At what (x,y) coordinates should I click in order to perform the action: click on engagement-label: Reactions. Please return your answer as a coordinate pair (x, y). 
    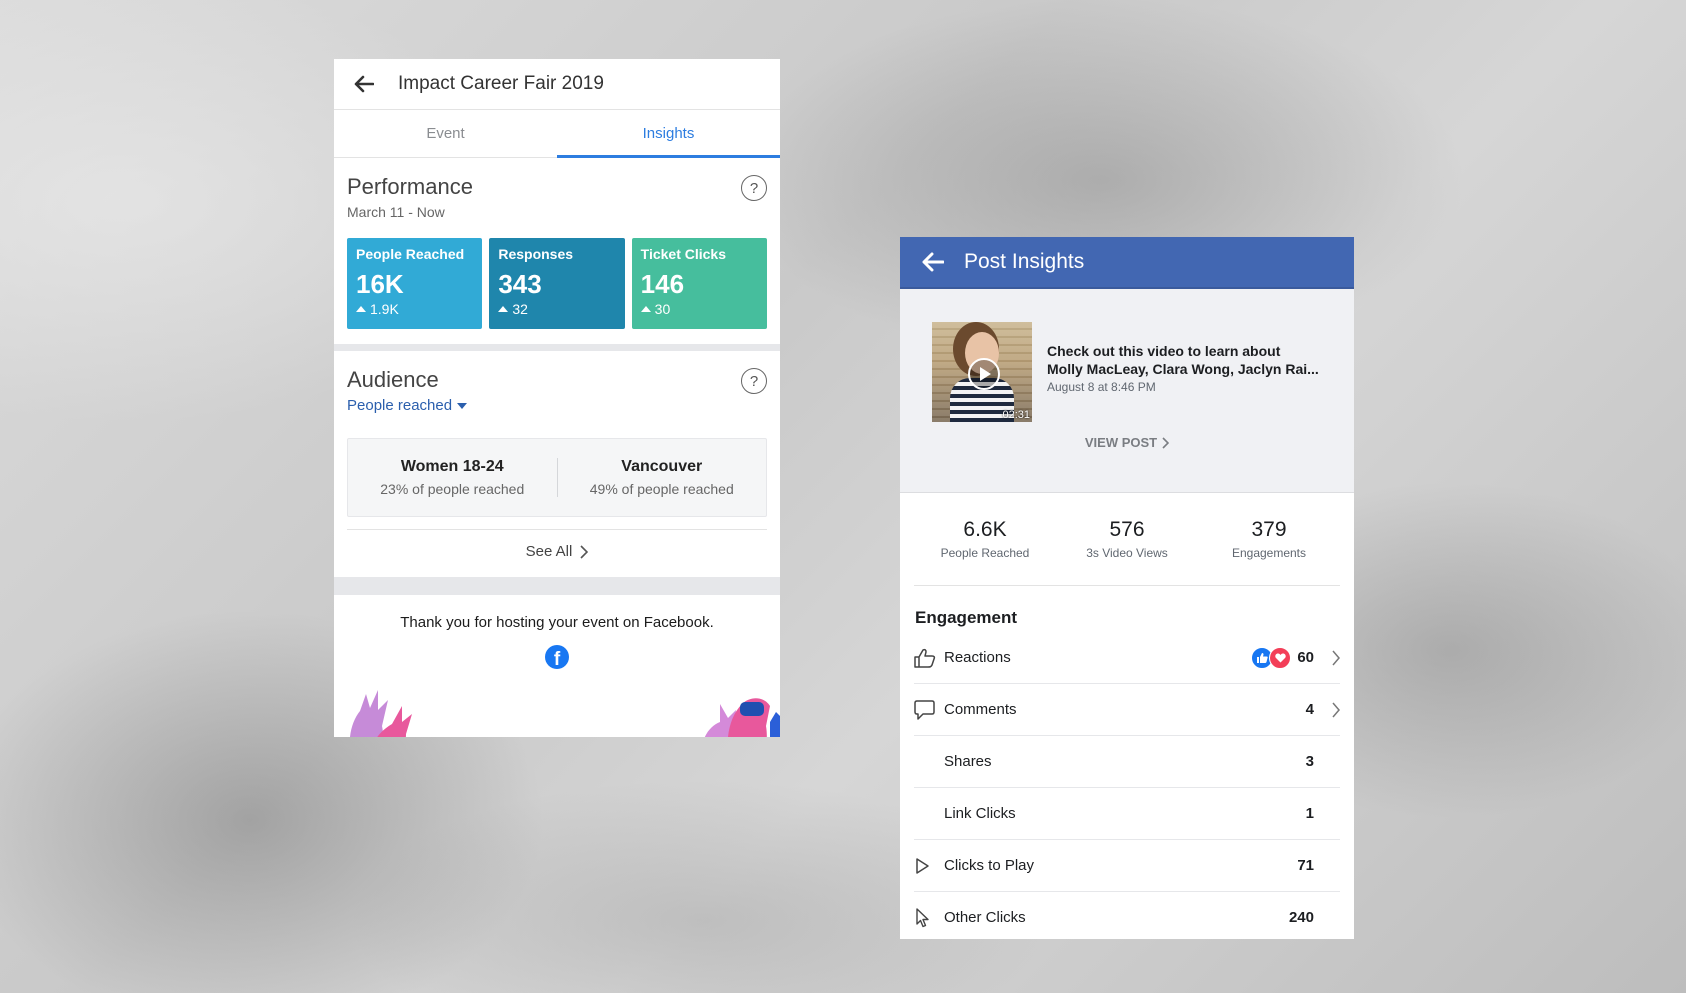
    Looking at the image, I should click on (977, 657).